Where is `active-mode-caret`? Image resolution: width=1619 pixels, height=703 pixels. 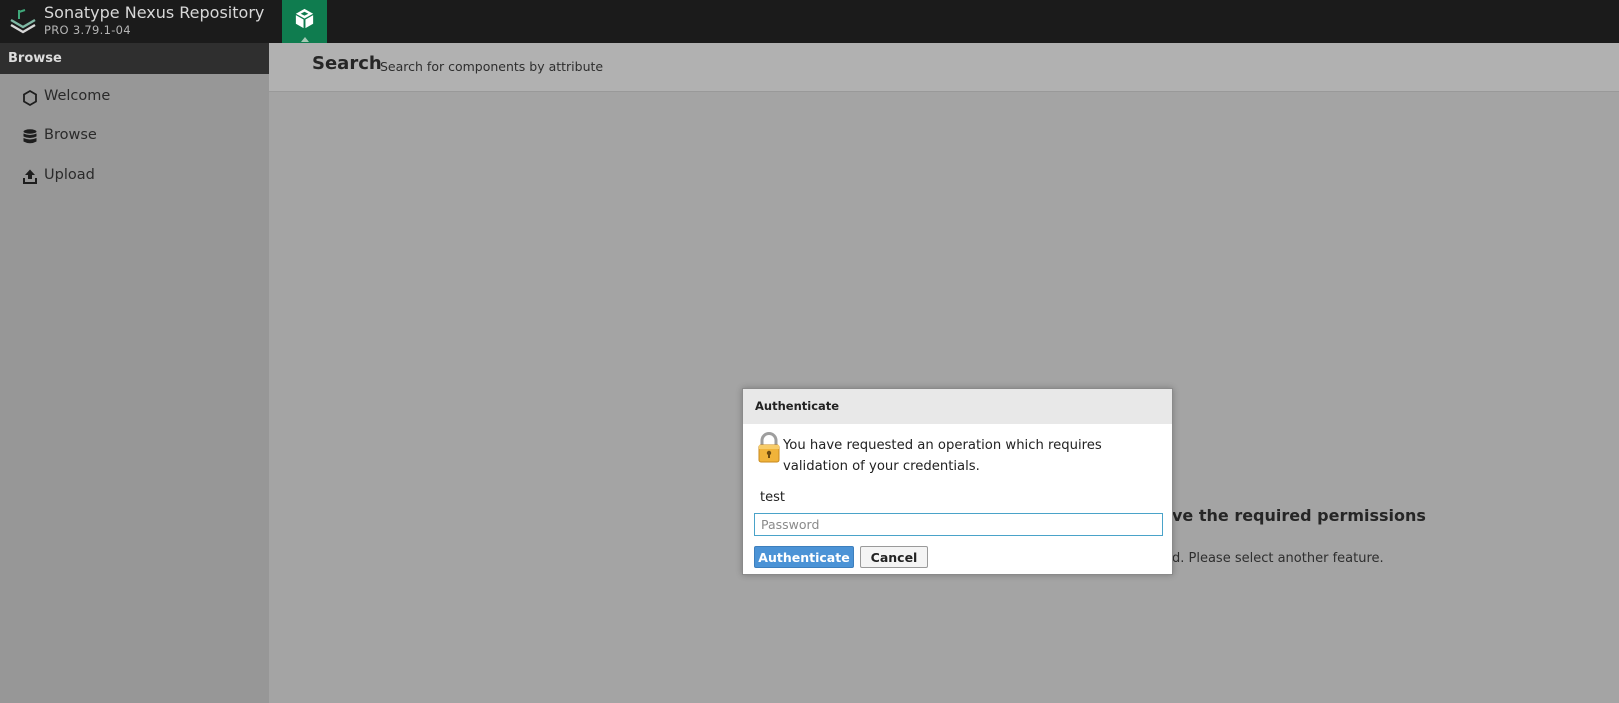
active-mode-caret is located at coordinates (305, 39).